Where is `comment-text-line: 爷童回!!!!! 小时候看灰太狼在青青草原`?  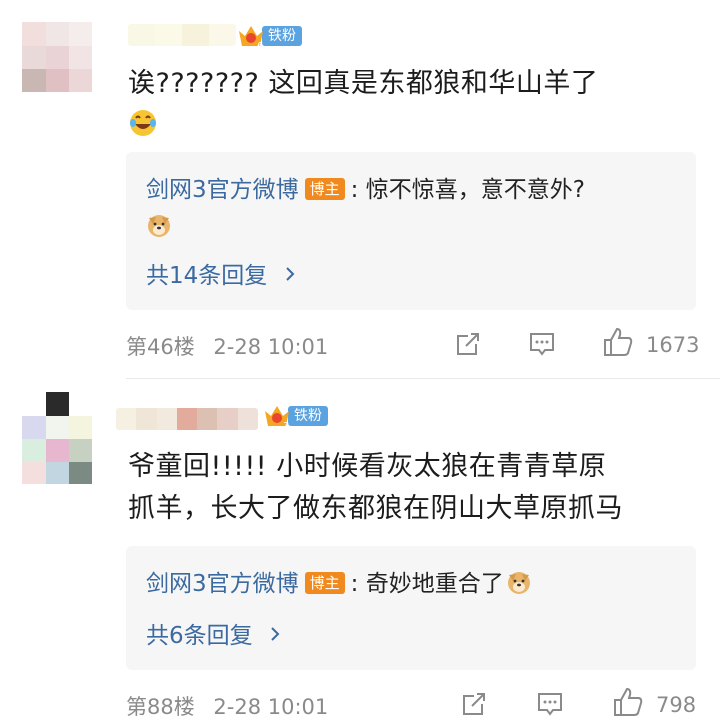 comment-text-line: 爷童回!!!!! 小时候看灰太狼在青青草原 is located at coordinates (367, 466).